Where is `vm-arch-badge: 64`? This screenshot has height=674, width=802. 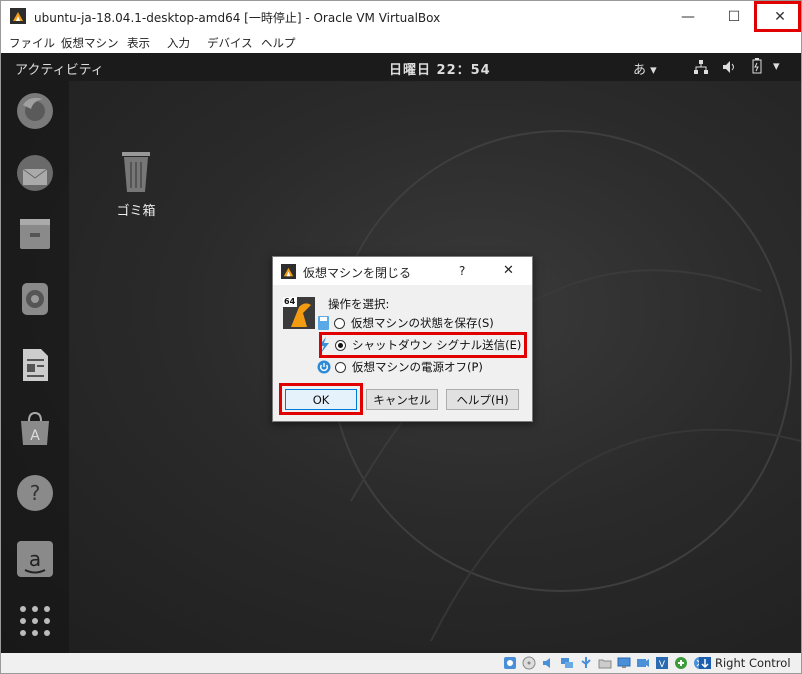 vm-arch-badge: 64 is located at coordinates (290, 301).